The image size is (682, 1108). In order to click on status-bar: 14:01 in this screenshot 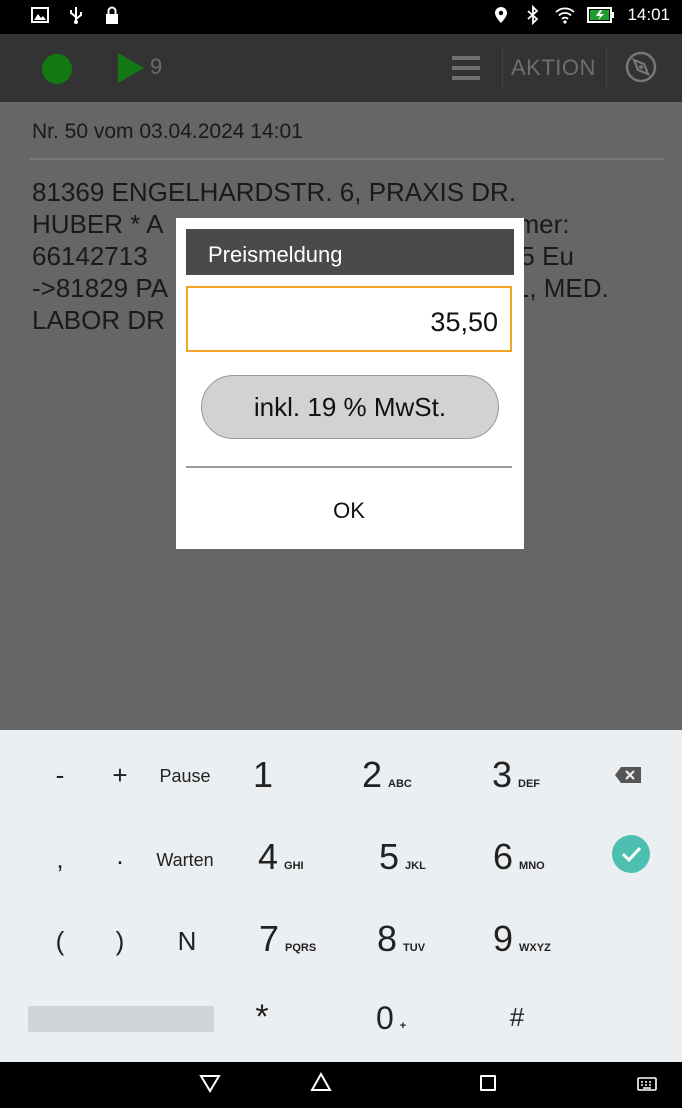, I will do `click(341, 17)`.